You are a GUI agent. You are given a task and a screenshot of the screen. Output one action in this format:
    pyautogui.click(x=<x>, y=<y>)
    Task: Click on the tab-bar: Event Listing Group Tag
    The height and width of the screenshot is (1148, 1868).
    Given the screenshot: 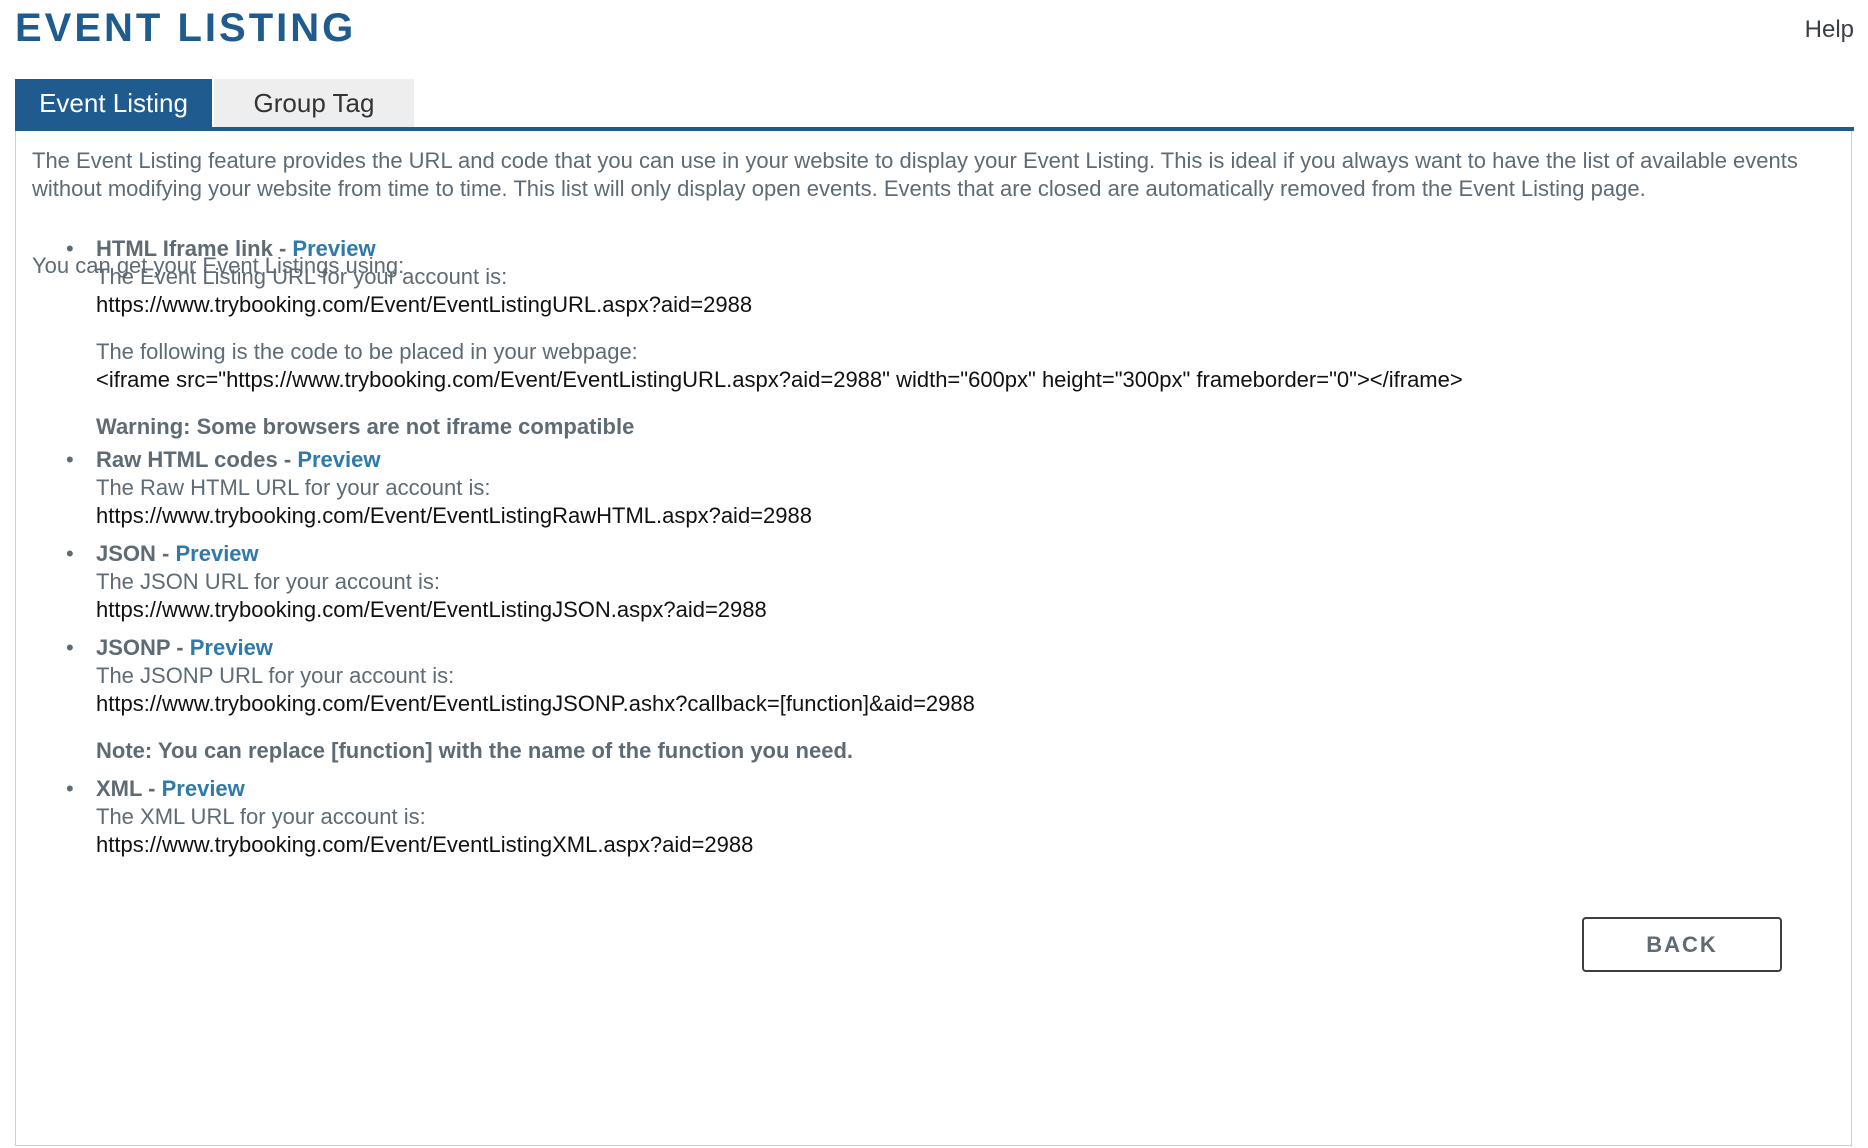 What is the action you would take?
    pyautogui.click(x=214, y=103)
    